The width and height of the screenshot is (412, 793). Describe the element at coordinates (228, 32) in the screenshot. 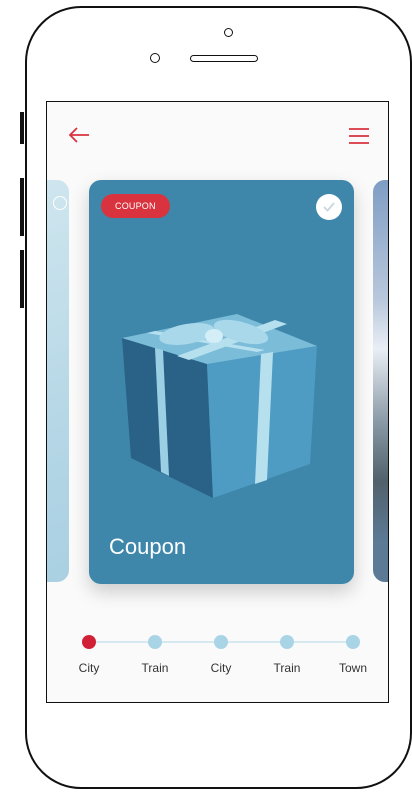

I see `front-sensor` at that location.